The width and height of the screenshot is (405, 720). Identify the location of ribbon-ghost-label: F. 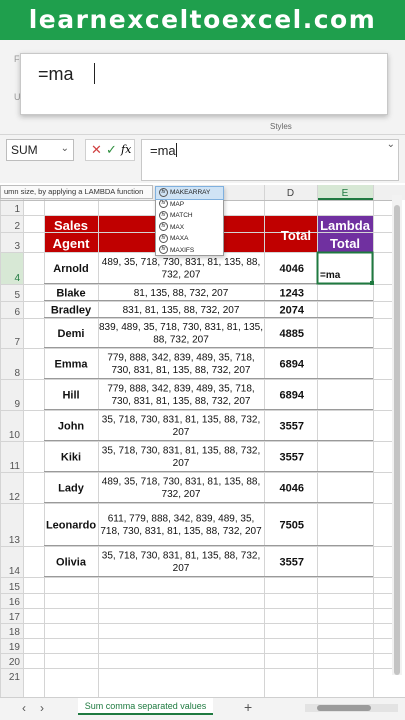
(17, 59).